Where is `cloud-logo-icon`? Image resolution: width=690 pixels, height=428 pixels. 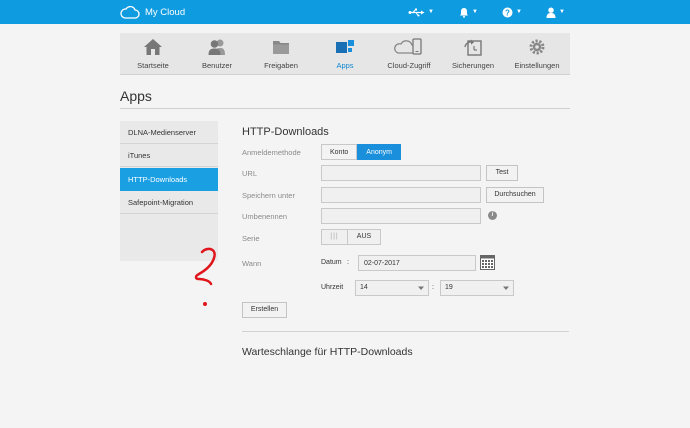 cloud-logo-icon is located at coordinates (130, 12).